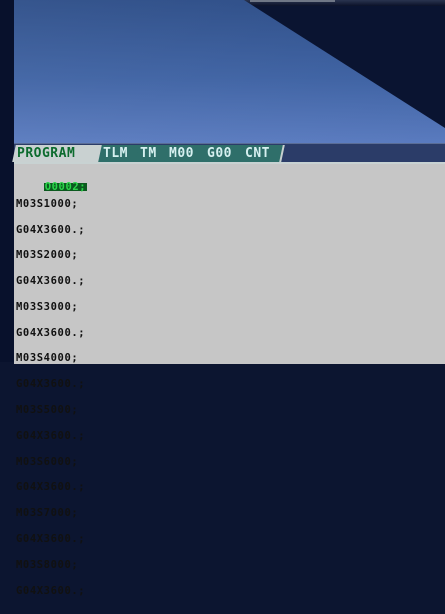  What do you see at coordinates (51, 255) in the screenshot?
I see `program-line: M03S2000;` at bounding box center [51, 255].